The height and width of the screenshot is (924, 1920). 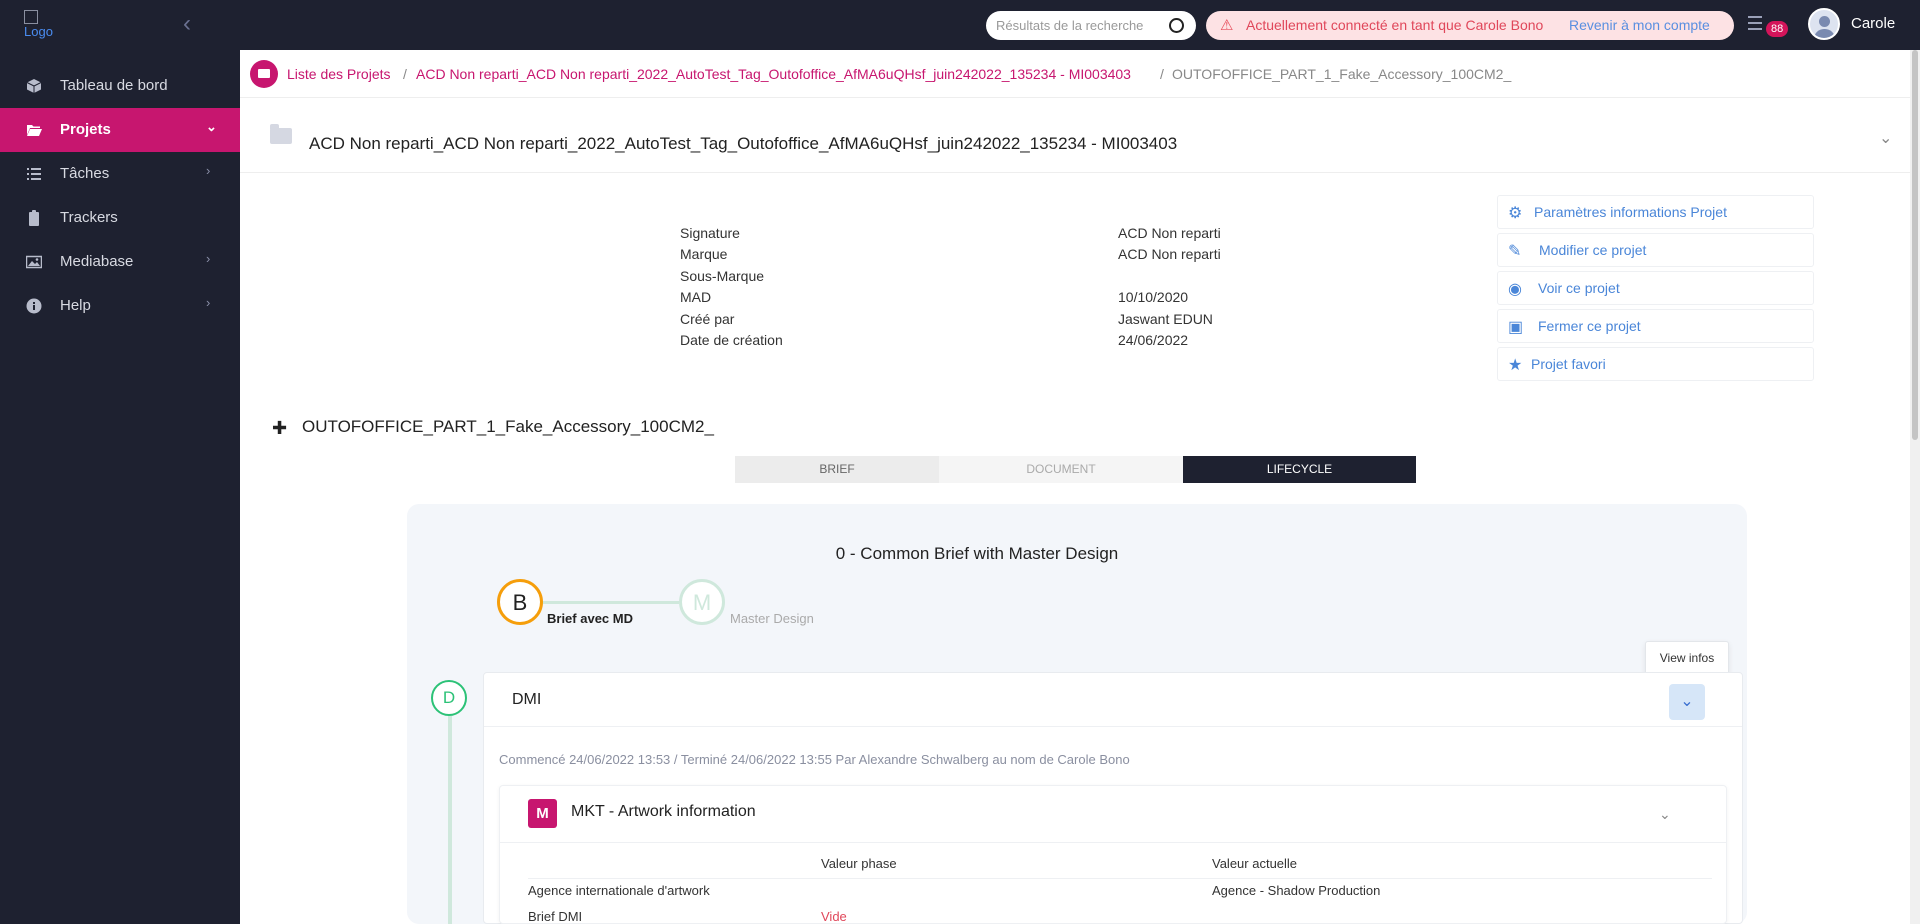 What do you see at coordinates (1296, 890) in the screenshot?
I see `table-row-current-value: Agence - Shadow Production` at bounding box center [1296, 890].